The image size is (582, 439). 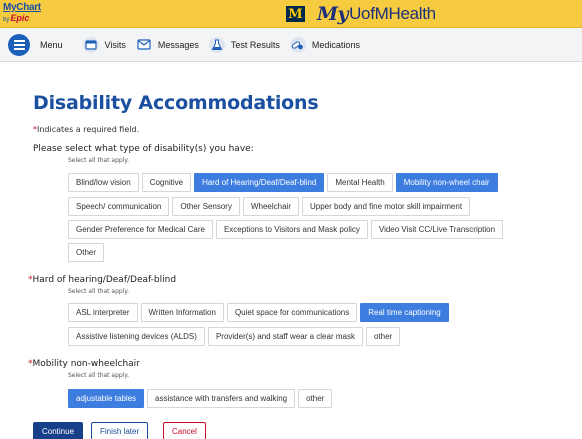 What do you see at coordinates (98, 375) in the screenshot?
I see `q3-hint: Select all that apply.` at bounding box center [98, 375].